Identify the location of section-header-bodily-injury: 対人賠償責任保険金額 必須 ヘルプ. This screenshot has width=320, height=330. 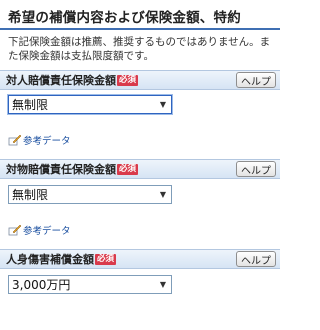
(140, 80).